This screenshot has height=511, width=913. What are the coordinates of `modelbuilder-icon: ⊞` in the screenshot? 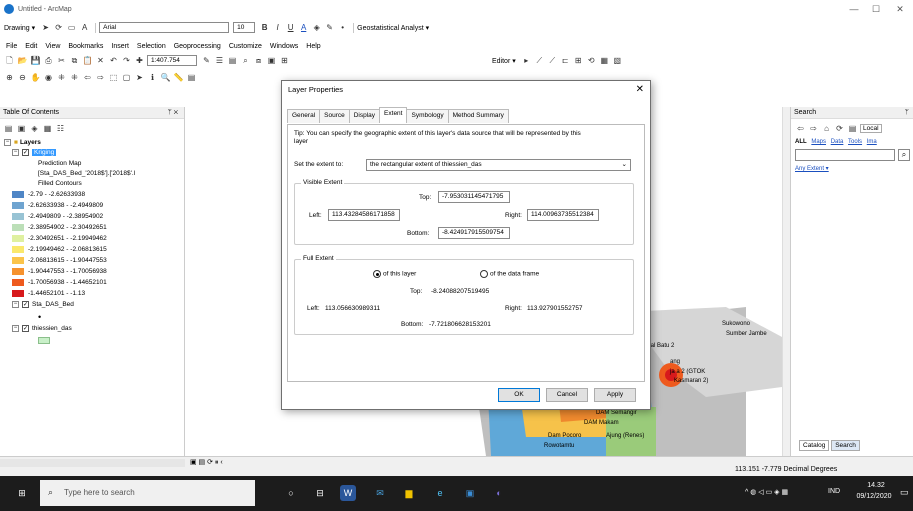 It's located at (284, 60).